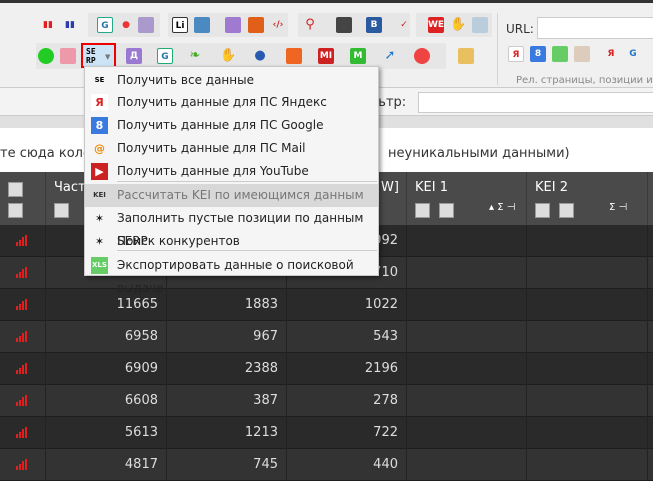 The width and height of the screenshot is (653, 481). I want to click on column-header-kei2: KEI 2Σ ⊣, so click(587, 198).